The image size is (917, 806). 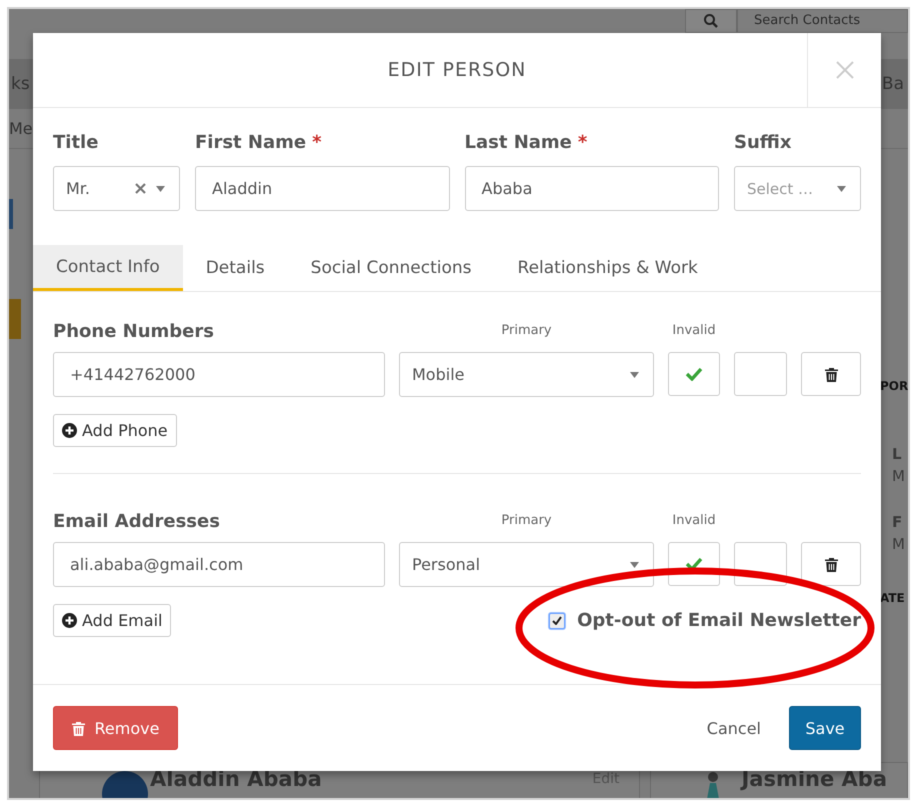 What do you see at coordinates (115, 430) in the screenshot?
I see `add-button: Add Phone` at bounding box center [115, 430].